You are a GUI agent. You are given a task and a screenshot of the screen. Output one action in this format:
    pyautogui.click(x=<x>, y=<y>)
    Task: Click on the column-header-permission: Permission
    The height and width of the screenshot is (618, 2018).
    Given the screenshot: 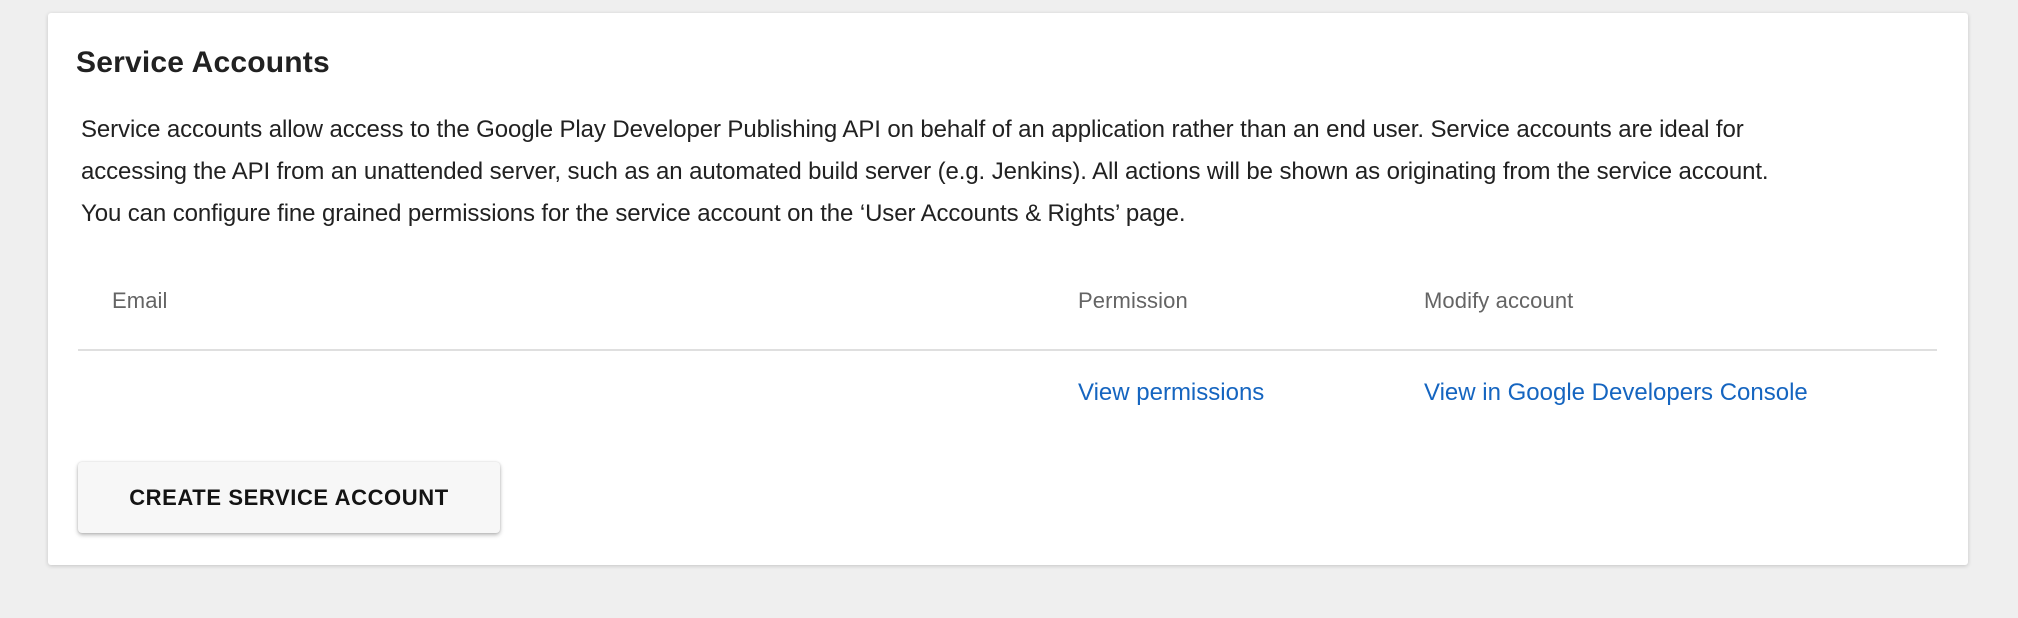 What is the action you would take?
    pyautogui.click(x=1133, y=300)
    